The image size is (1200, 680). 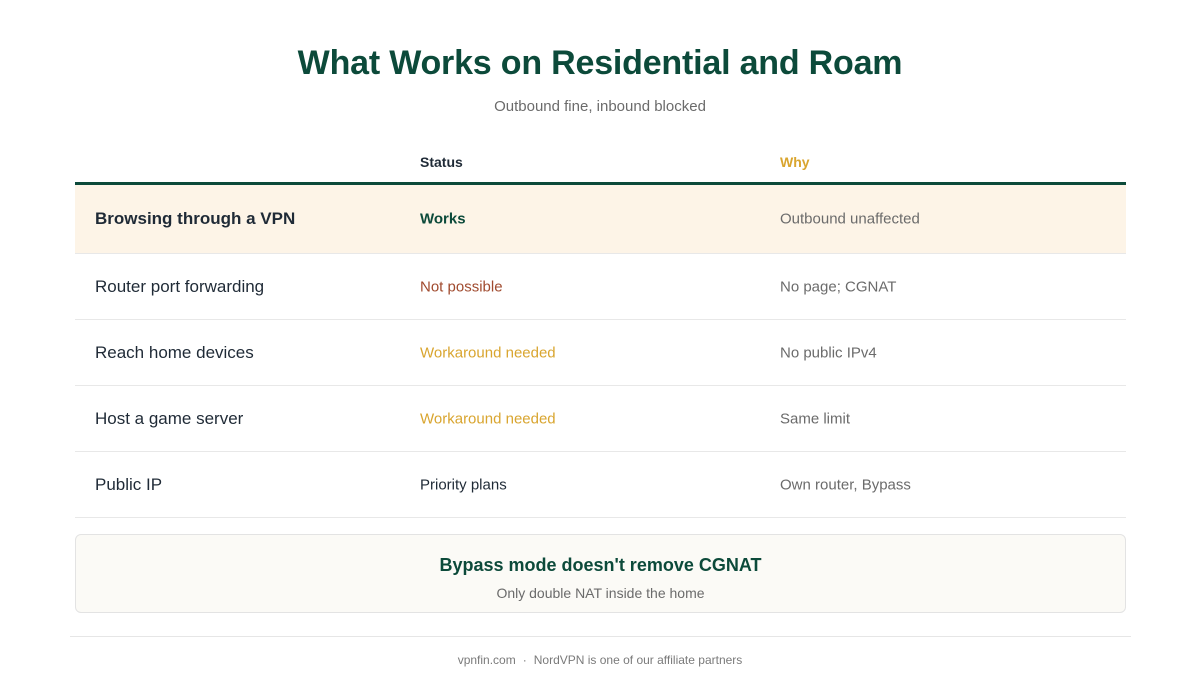 I want to click on page-subtitle: Outbound fine, inbound blocked, so click(x=600, y=106).